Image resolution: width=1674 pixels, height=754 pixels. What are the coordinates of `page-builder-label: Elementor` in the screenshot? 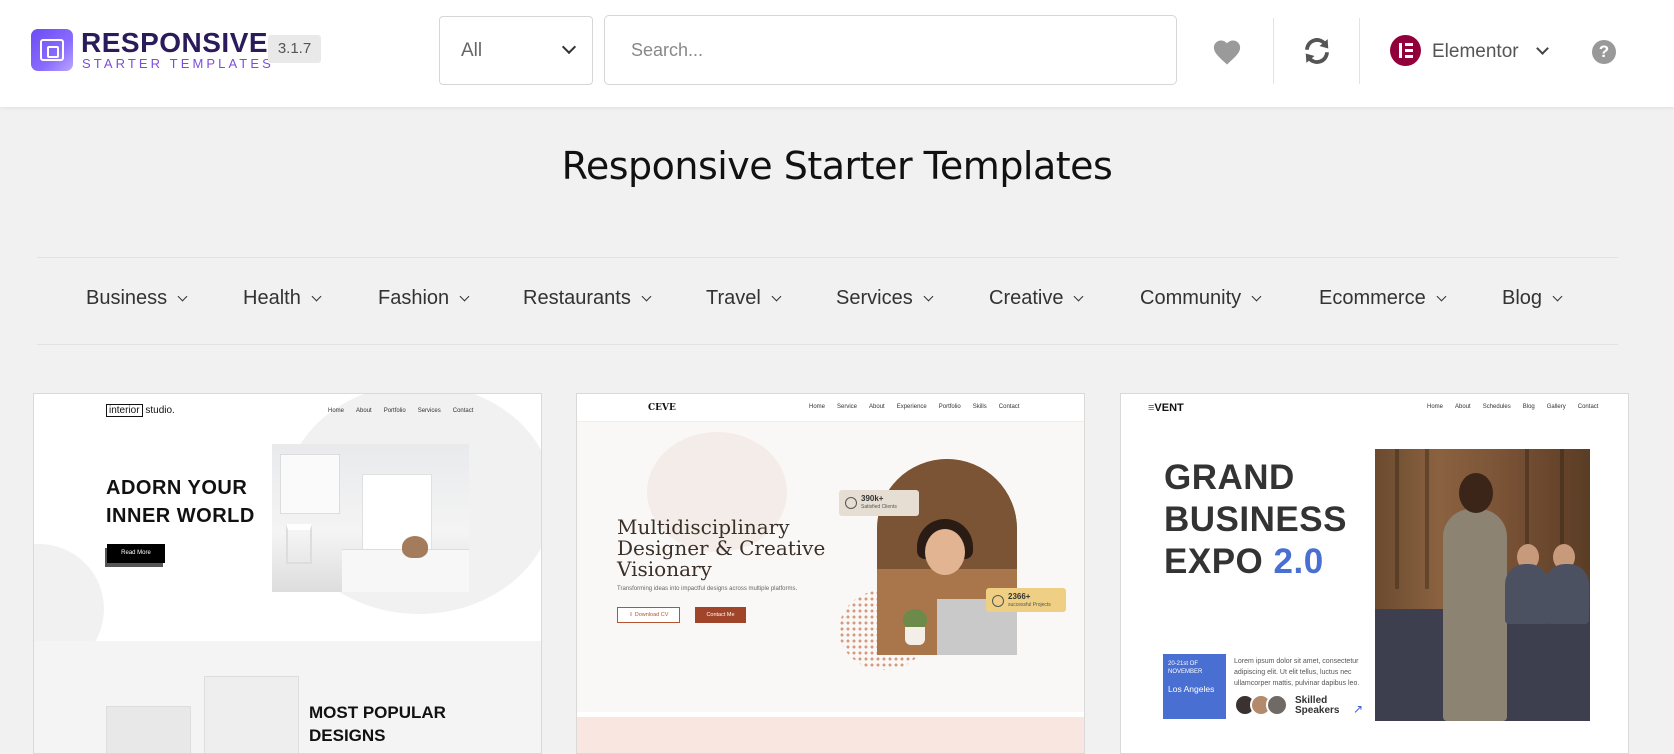 It's located at (1475, 52).